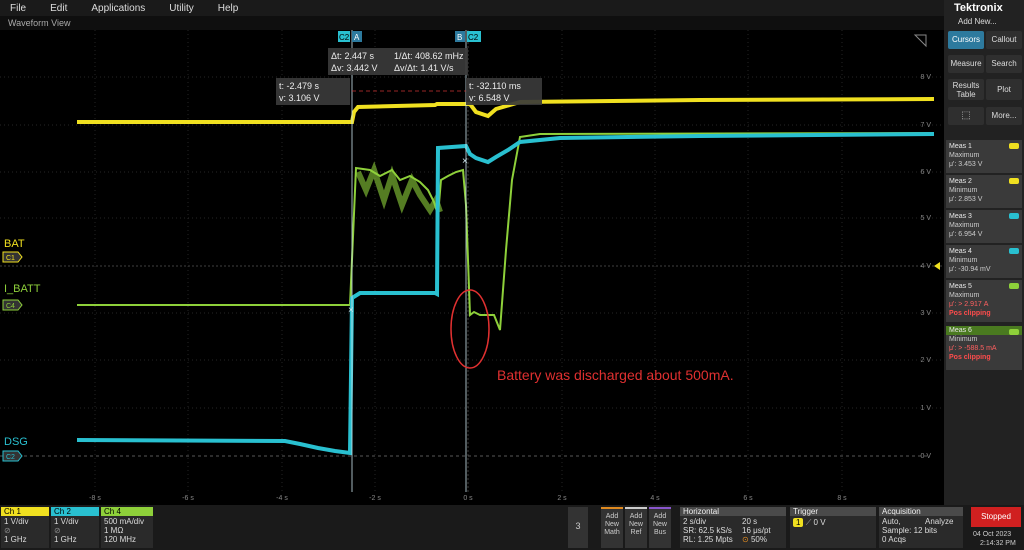 This screenshot has height=550, width=1024. I want to click on svg-text: C4, so click(10, 306).